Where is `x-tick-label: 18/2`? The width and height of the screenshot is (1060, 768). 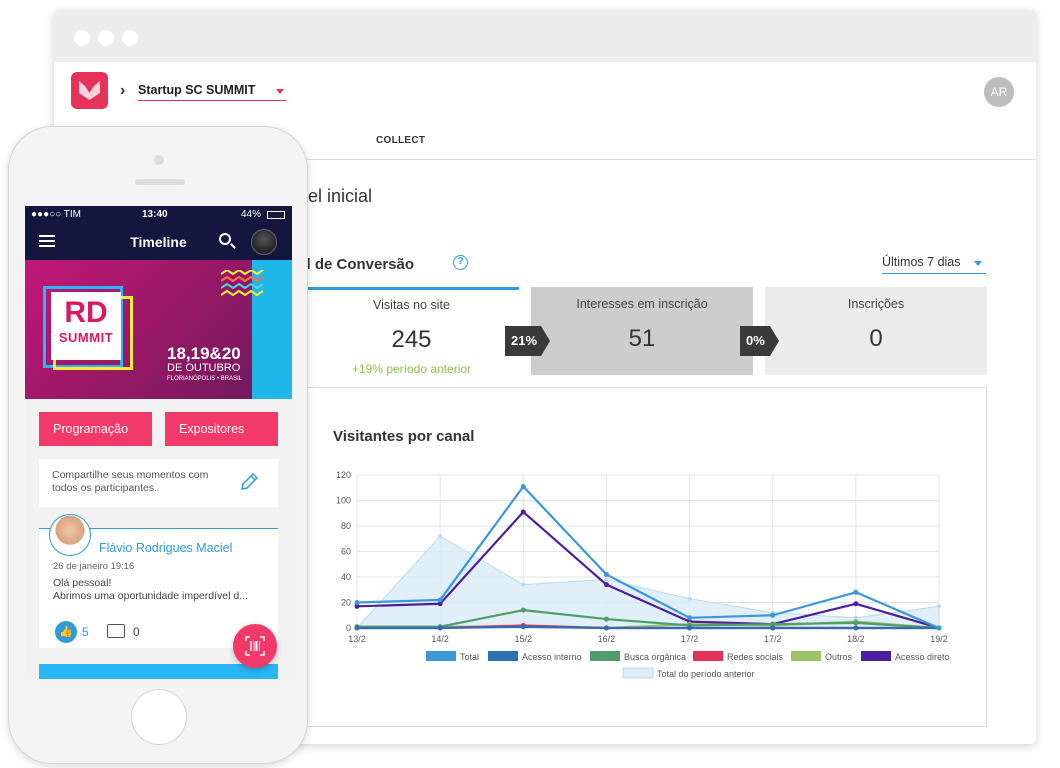
x-tick-label: 18/2 is located at coordinates (856, 639).